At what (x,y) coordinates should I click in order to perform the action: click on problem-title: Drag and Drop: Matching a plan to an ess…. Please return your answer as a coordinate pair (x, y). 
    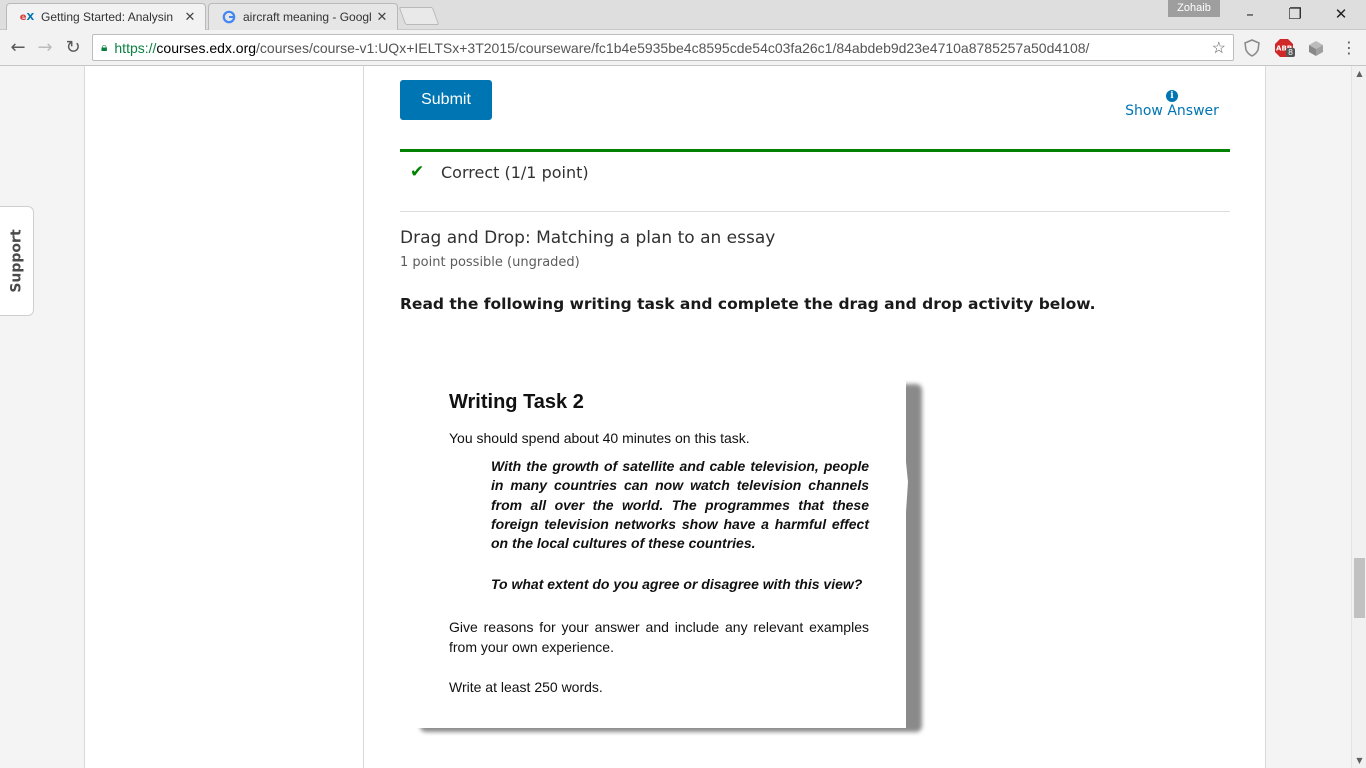
    Looking at the image, I should click on (588, 238).